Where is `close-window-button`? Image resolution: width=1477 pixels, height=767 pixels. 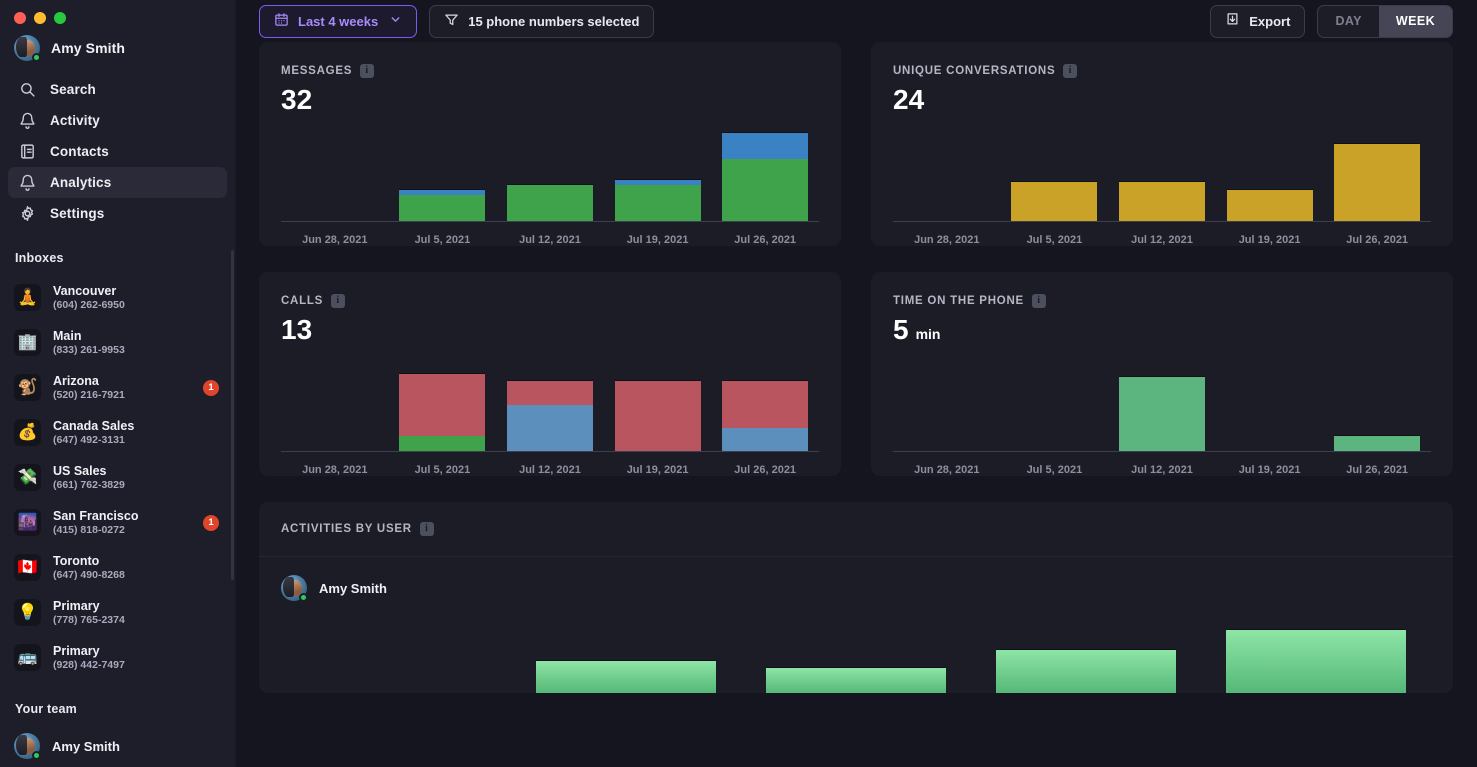
close-window-button is located at coordinates (20, 17).